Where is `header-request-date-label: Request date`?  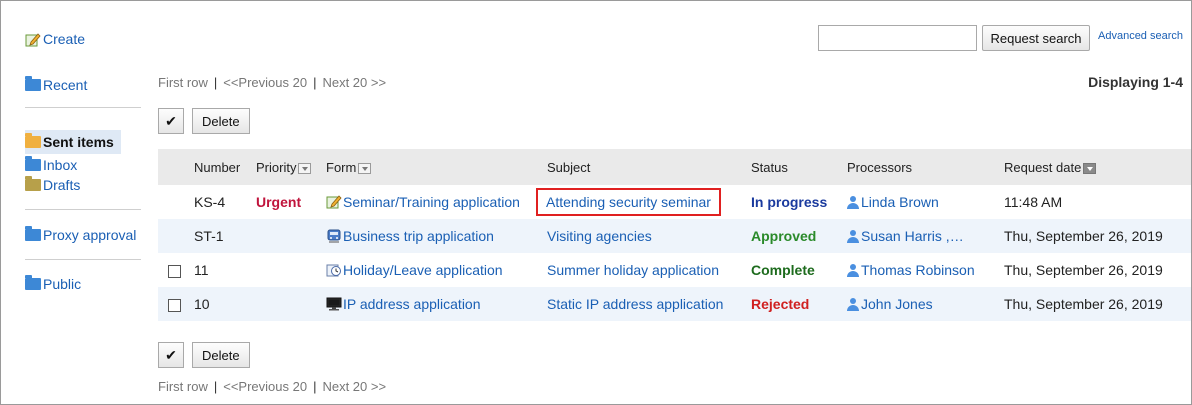 header-request-date-label: Request date is located at coordinates (1043, 167).